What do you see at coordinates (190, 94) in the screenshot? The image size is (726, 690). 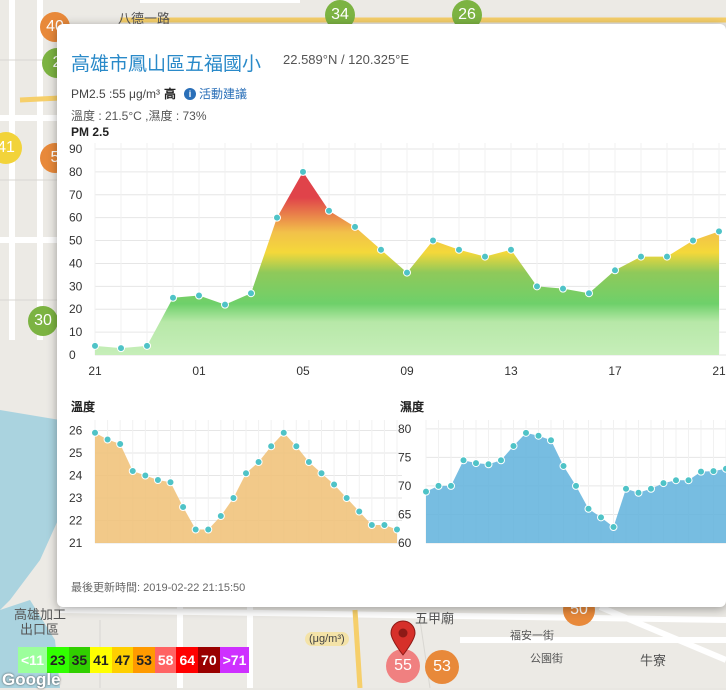 I see `info-icon: i` at bounding box center [190, 94].